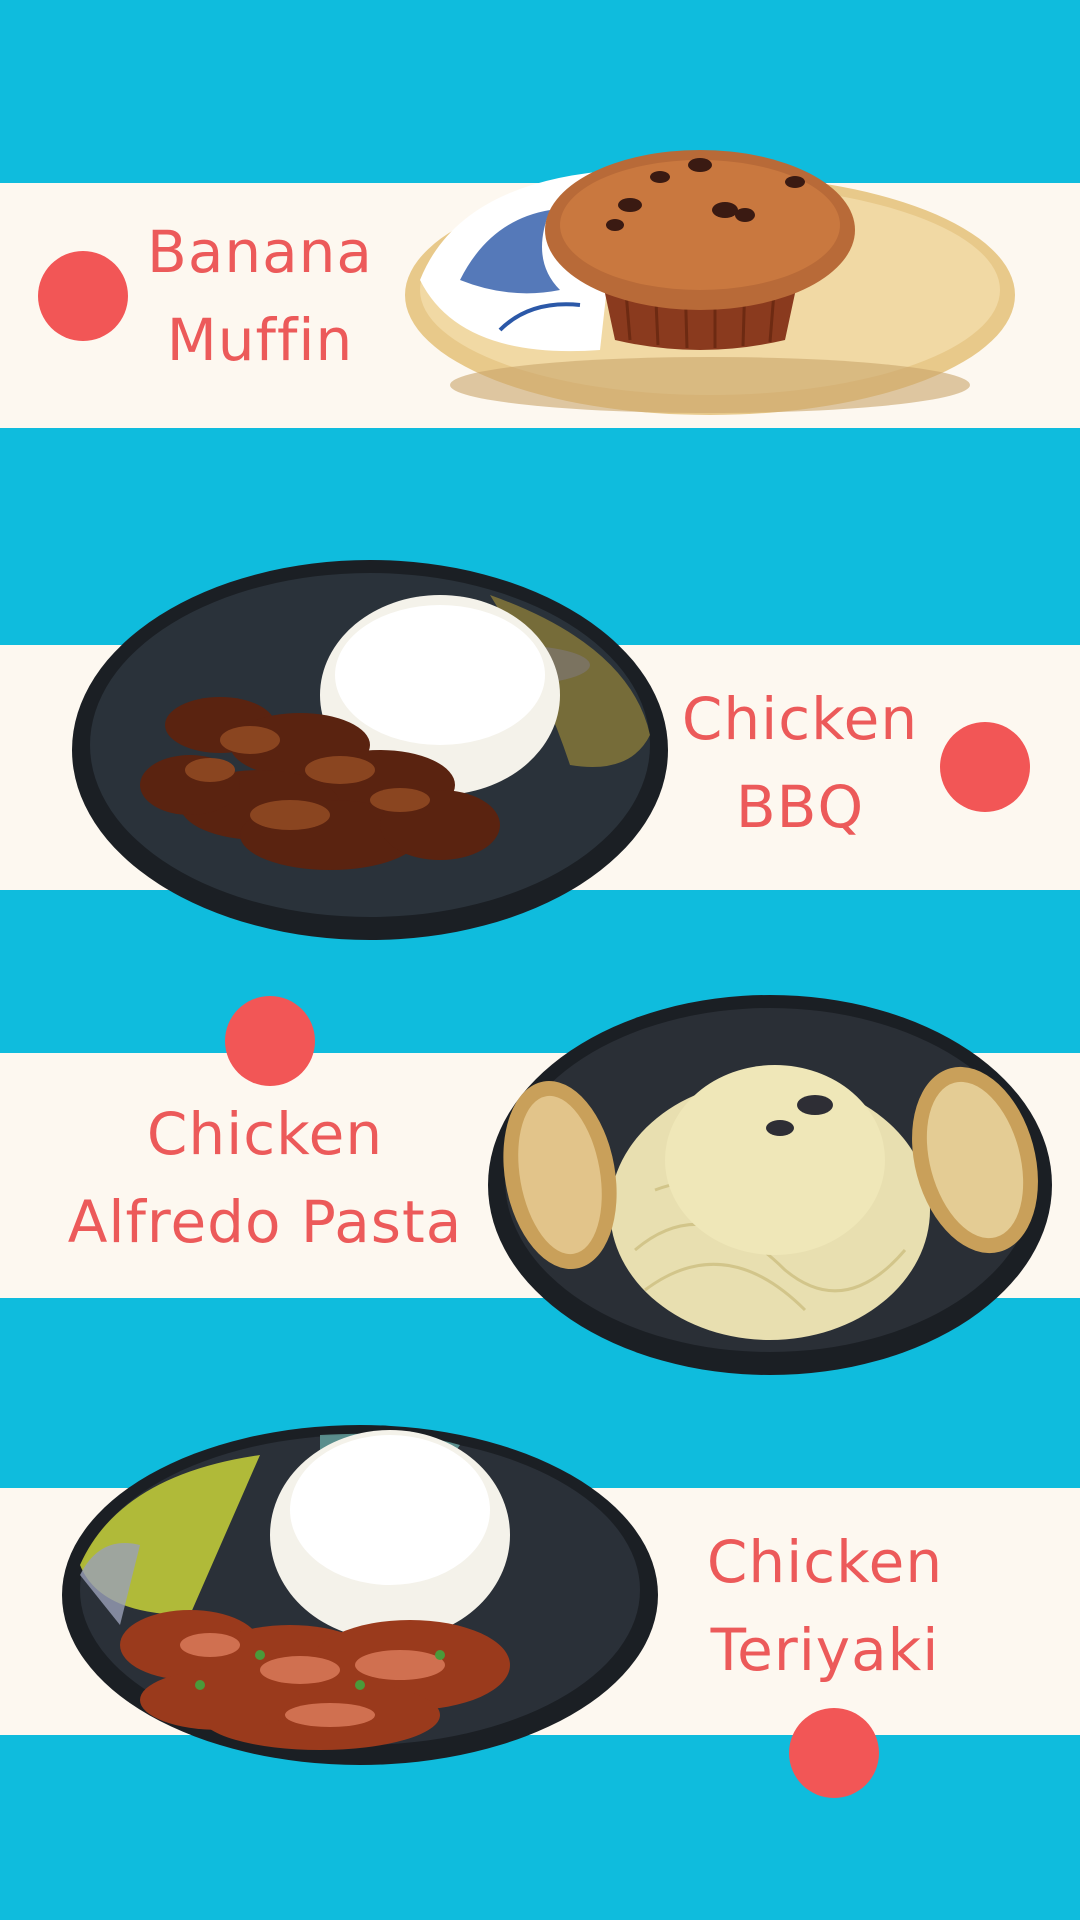 Image resolution: width=1080 pixels, height=1920 pixels. What do you see at coordinates (360, 1595) in the screenshot?
I see `chicken-teriyaki-image` at bounding box center [360, 1595].